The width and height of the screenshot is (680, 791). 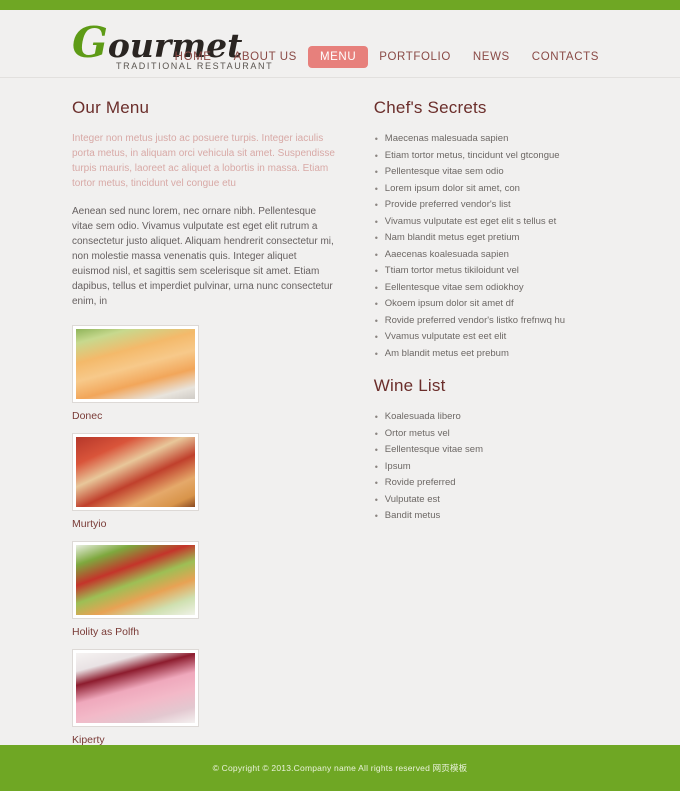 I want to click on list-item: Vulputate est, so click(x=492, y=500).